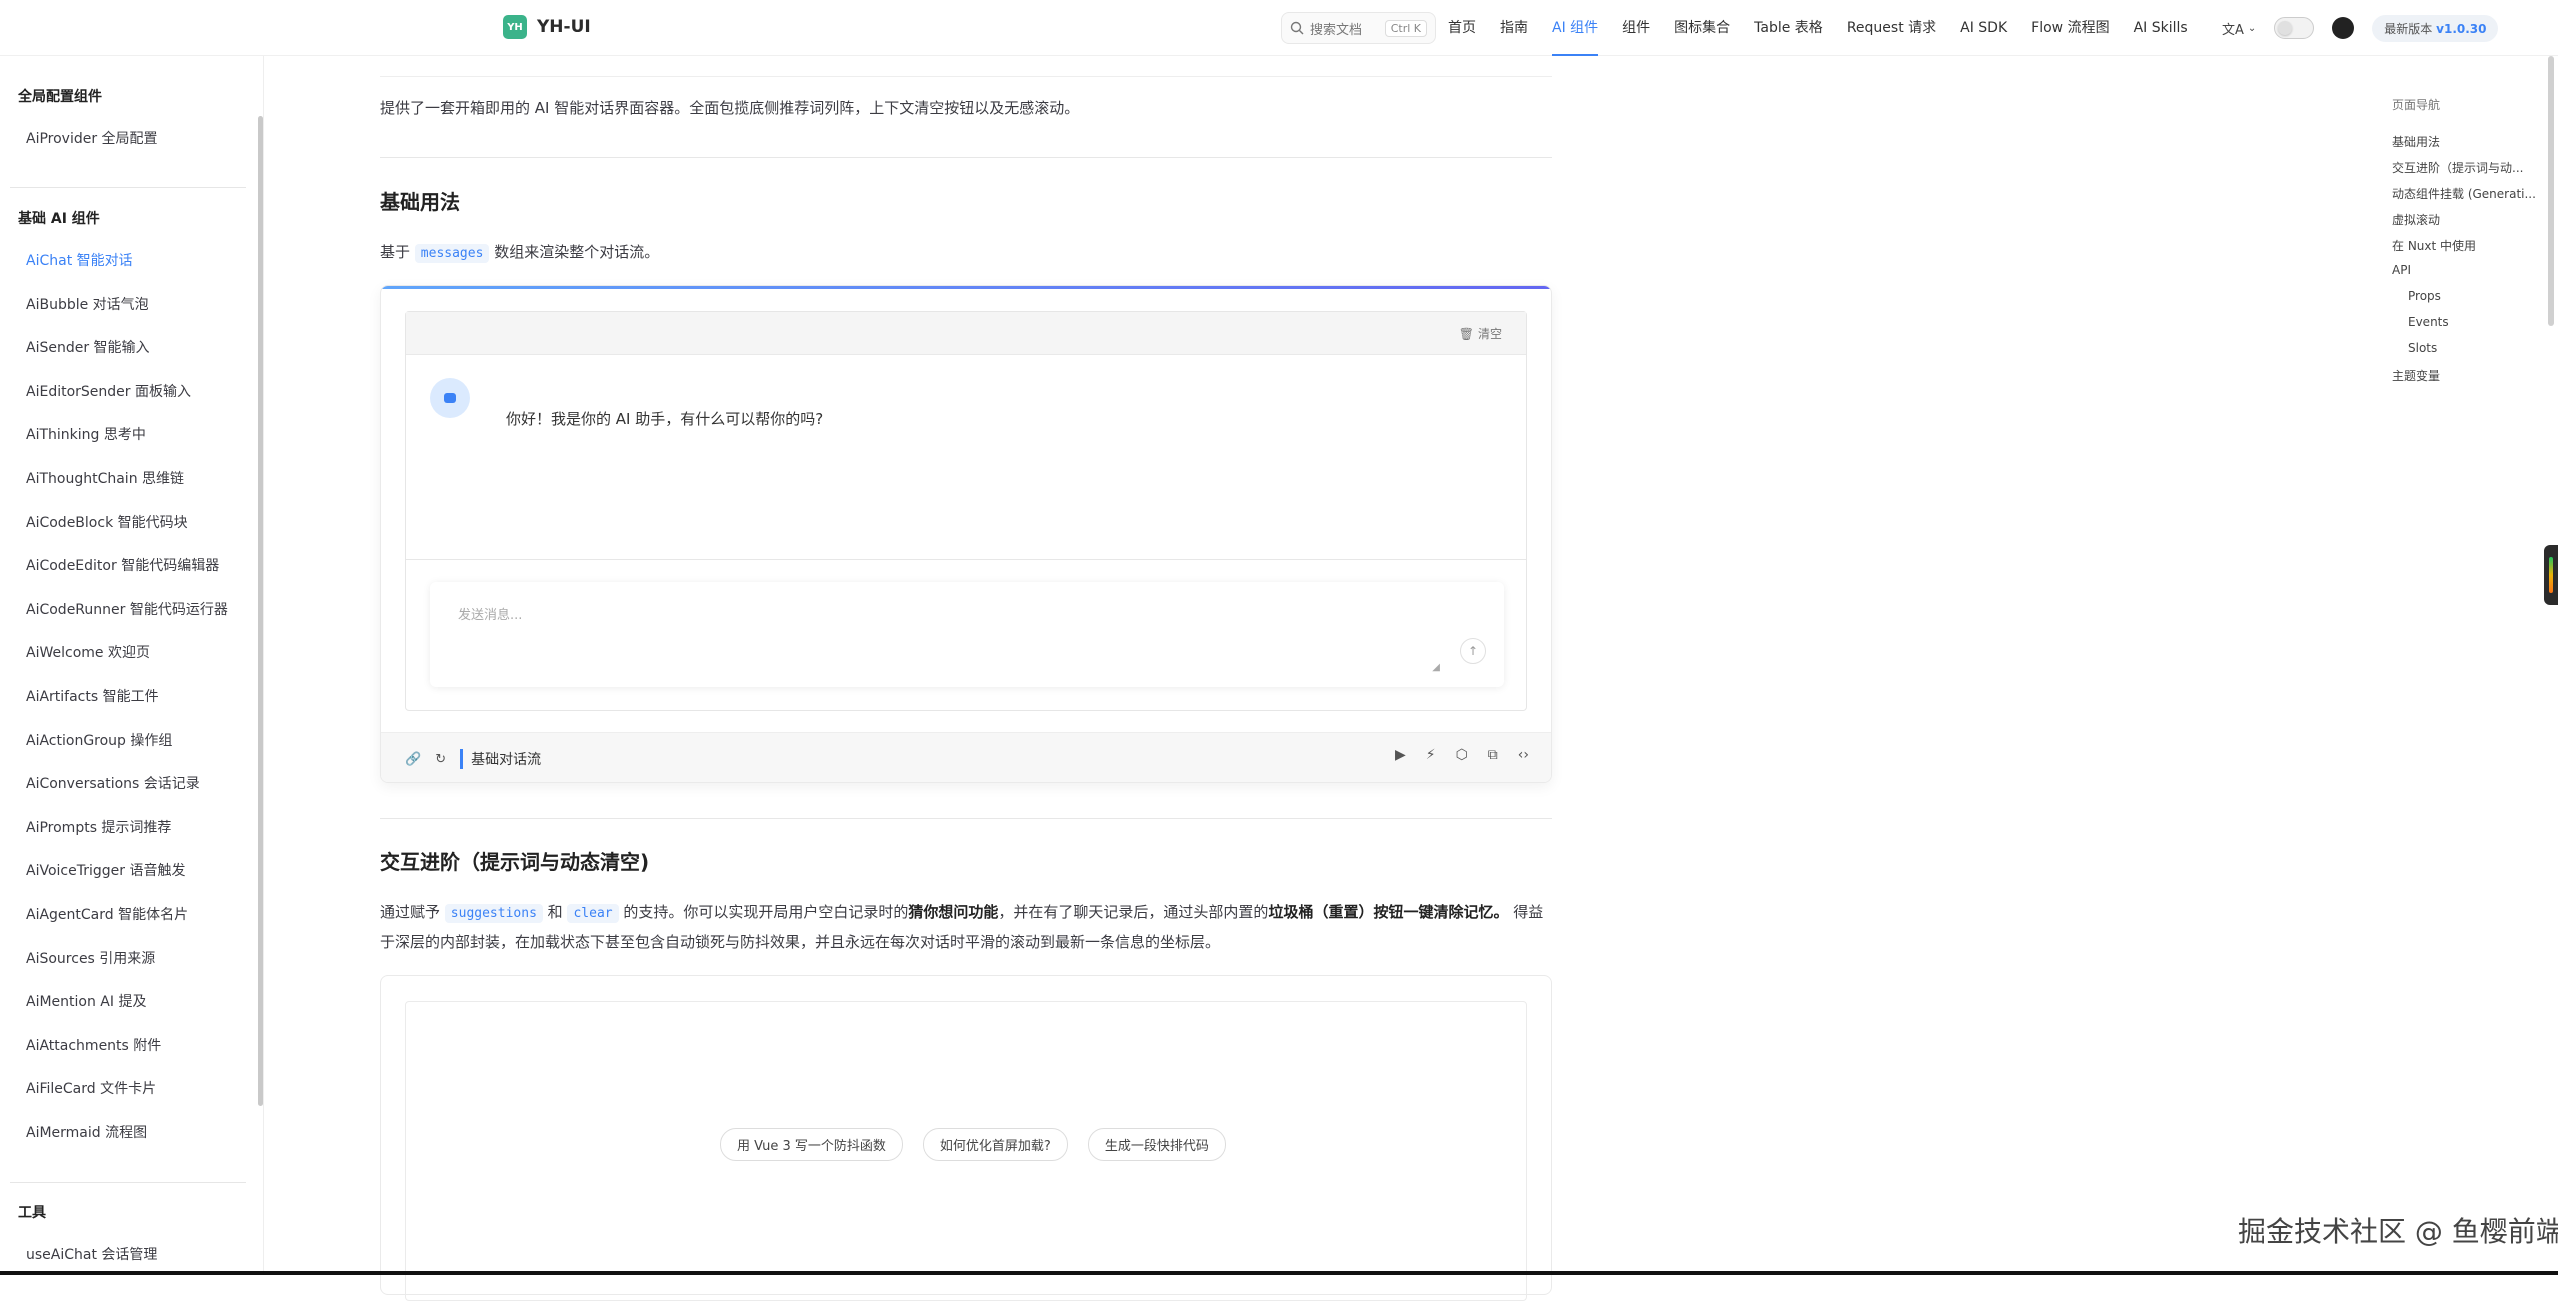 This screenshot has height=1301, width=2558. What do you see at coordinates (2401, 270) in the screenshot?
I see `toc-item: API` at bounding box center [2401, 270].